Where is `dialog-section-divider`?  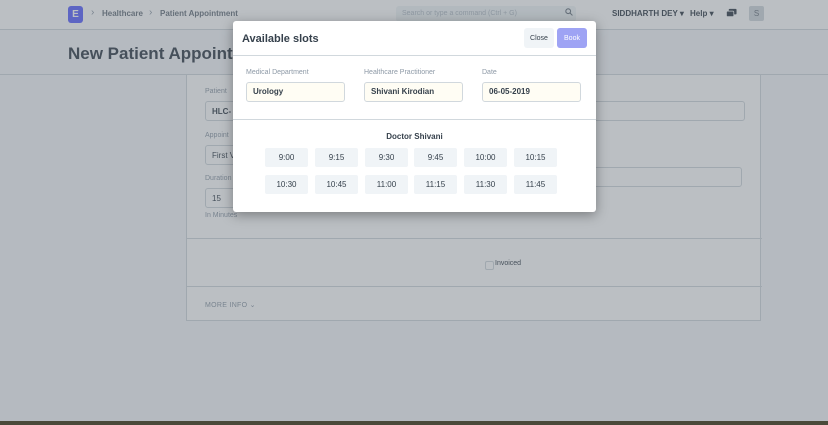 dialog-section-divider is located at coordinates (414, 119).